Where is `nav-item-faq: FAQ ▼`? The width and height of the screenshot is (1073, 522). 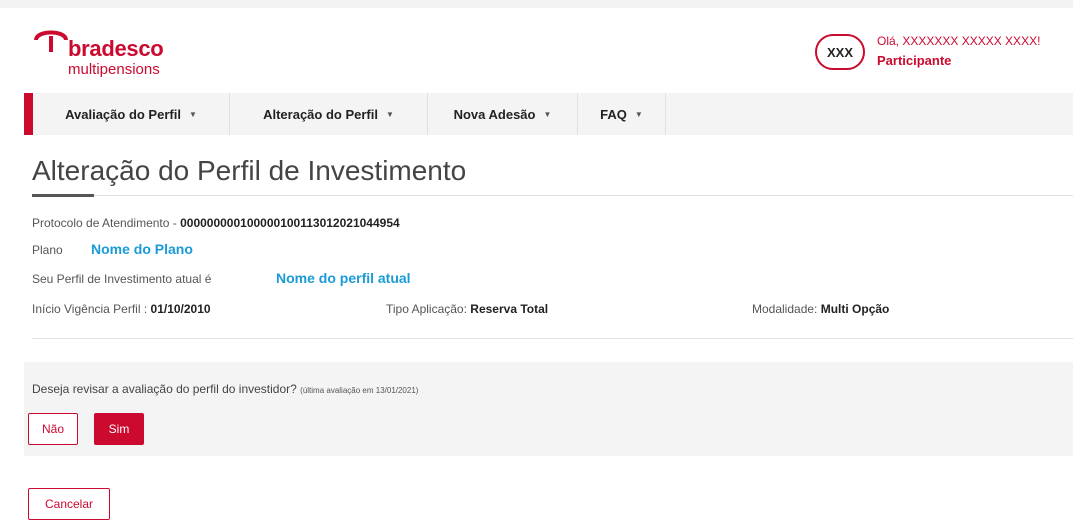 nav-item-faq: FAQ ▼ is located at coordinates (622, 114).